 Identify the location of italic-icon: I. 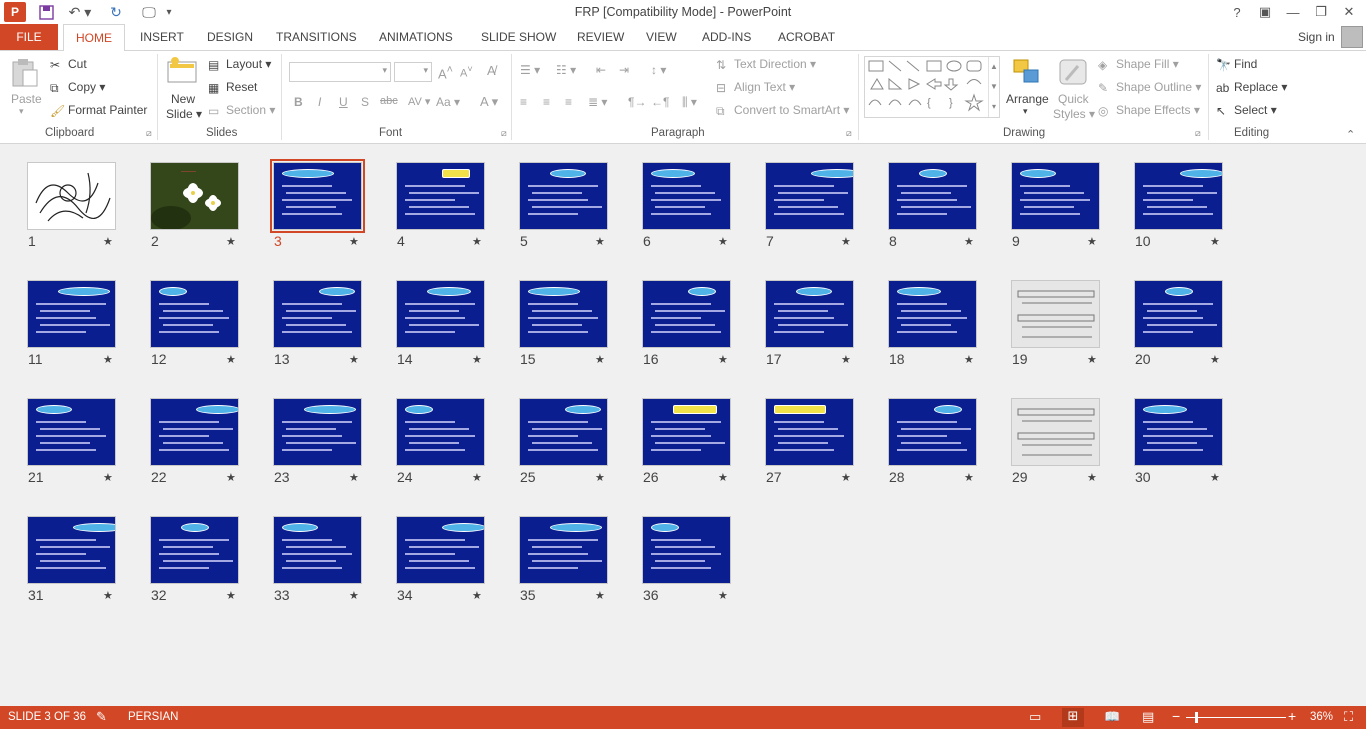
(319, 102).